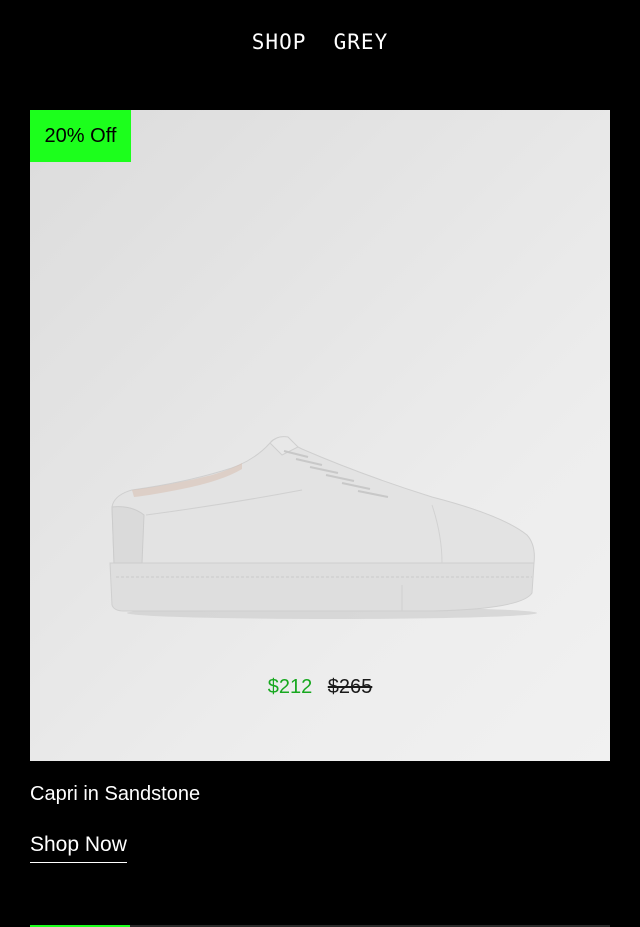 The width and height of the screenshot is (640, 927). I want to click on sneaker-image, so click(322, 530).